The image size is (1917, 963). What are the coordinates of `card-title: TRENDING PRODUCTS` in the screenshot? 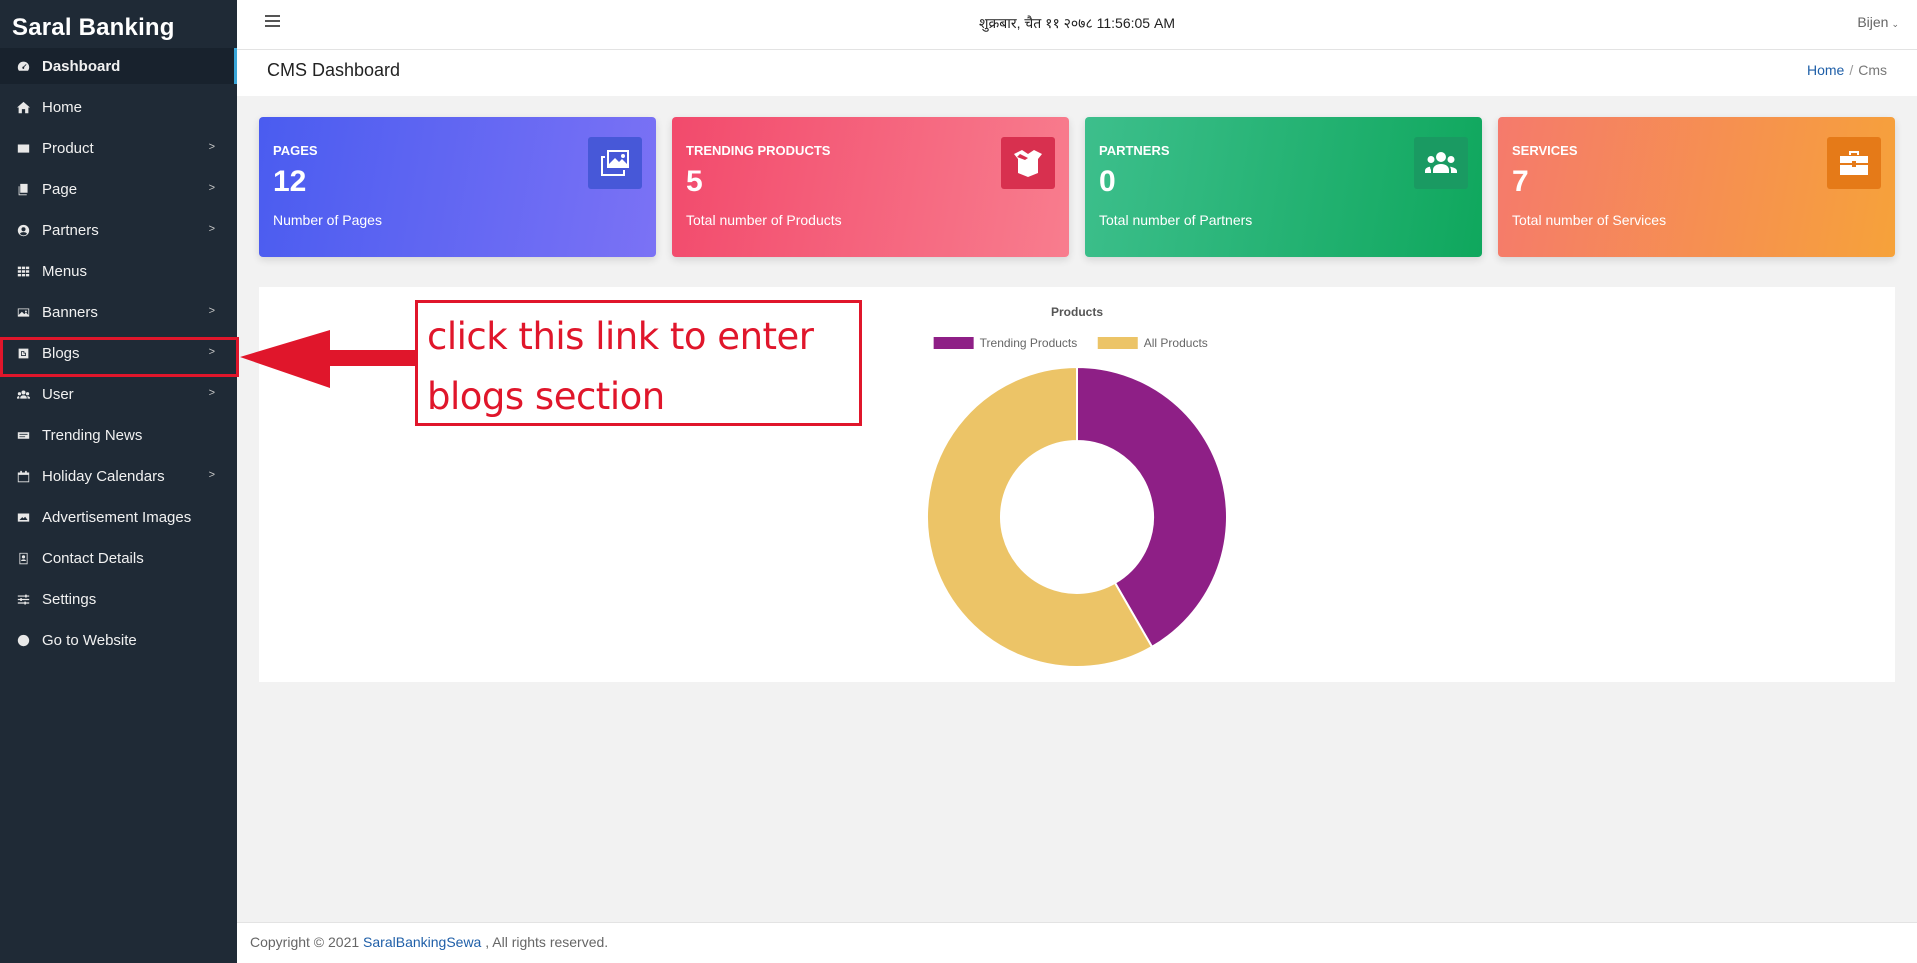 It's located at (758, 150).